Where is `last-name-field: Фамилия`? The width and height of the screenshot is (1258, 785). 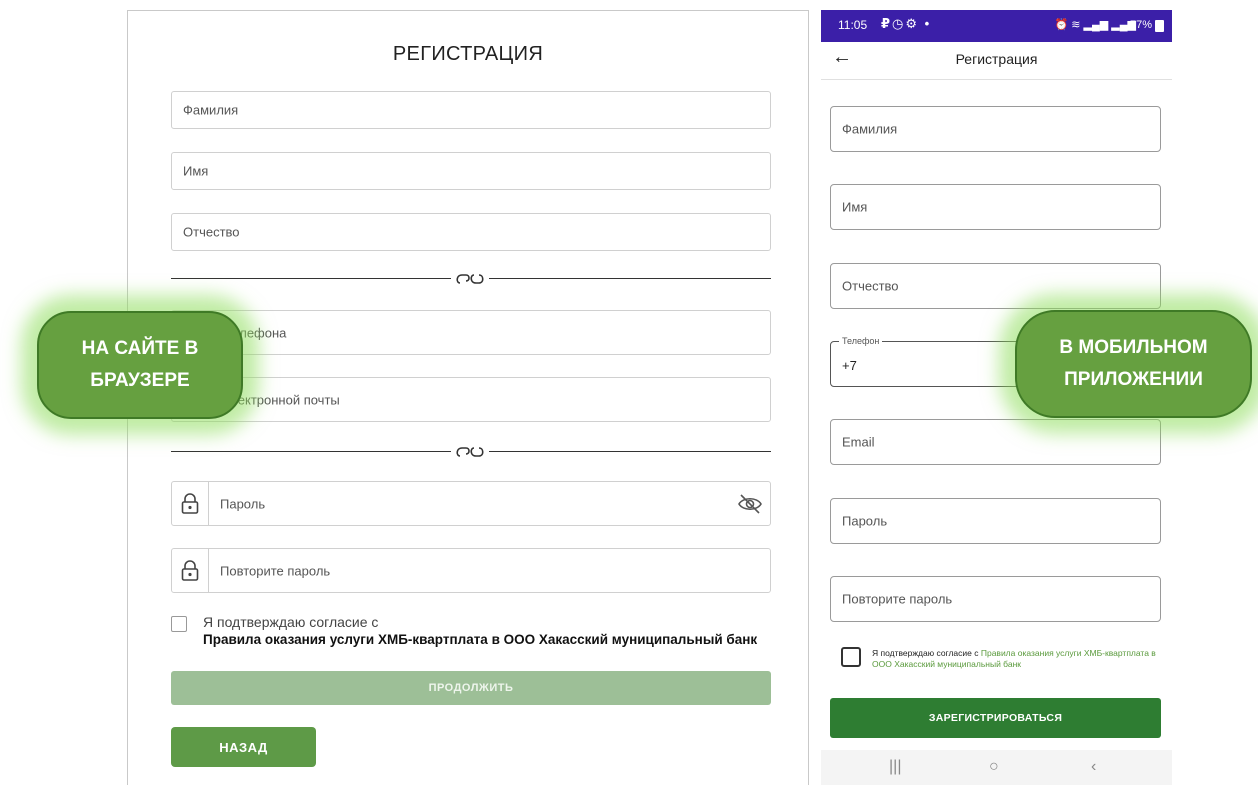
last-name-field: Фамилия is located at coordinates (995, 129).